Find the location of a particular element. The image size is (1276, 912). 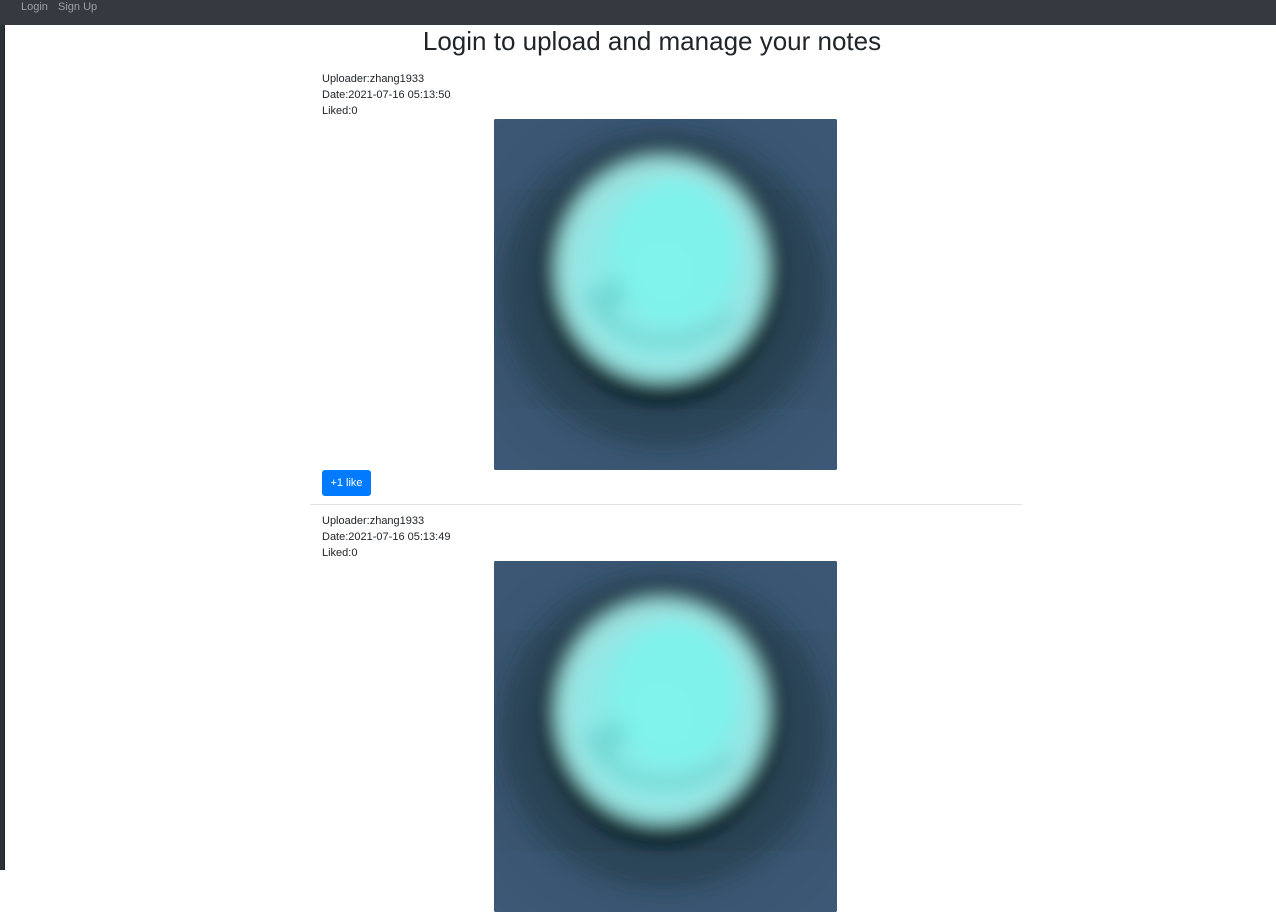

top-navbar: Login Sign Up is located at coordinates (638, 12).